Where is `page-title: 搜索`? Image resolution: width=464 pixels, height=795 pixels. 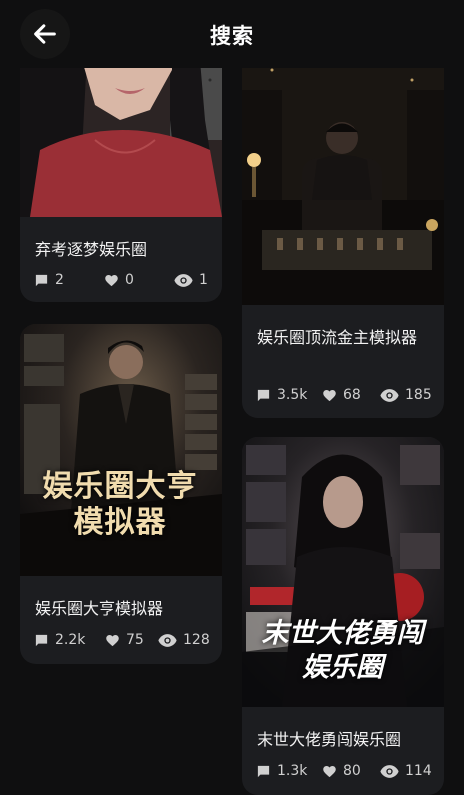
page-title: 搜索 is located at coordinates (232, 36).